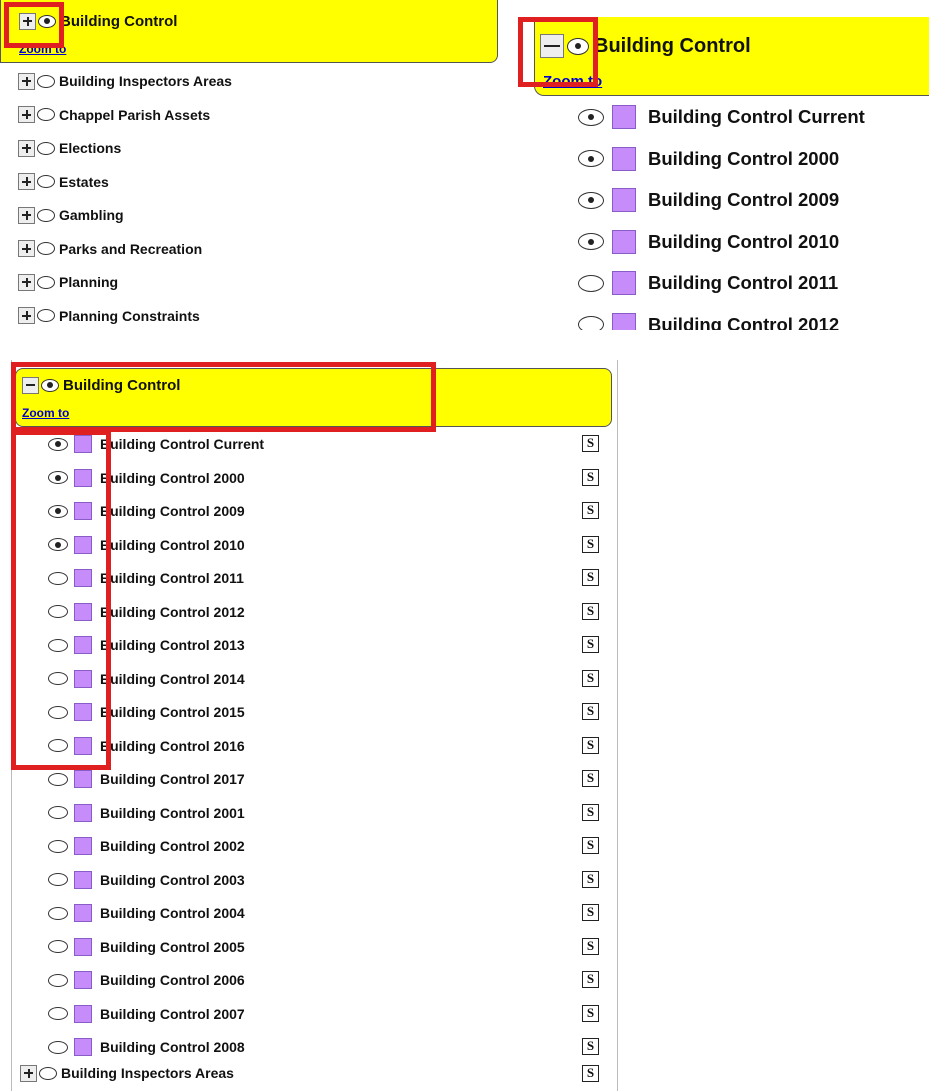 Image resolution: width=929 pixels, height=1091 pixels. I want to click on list-item: Elections, so click(69, 148).